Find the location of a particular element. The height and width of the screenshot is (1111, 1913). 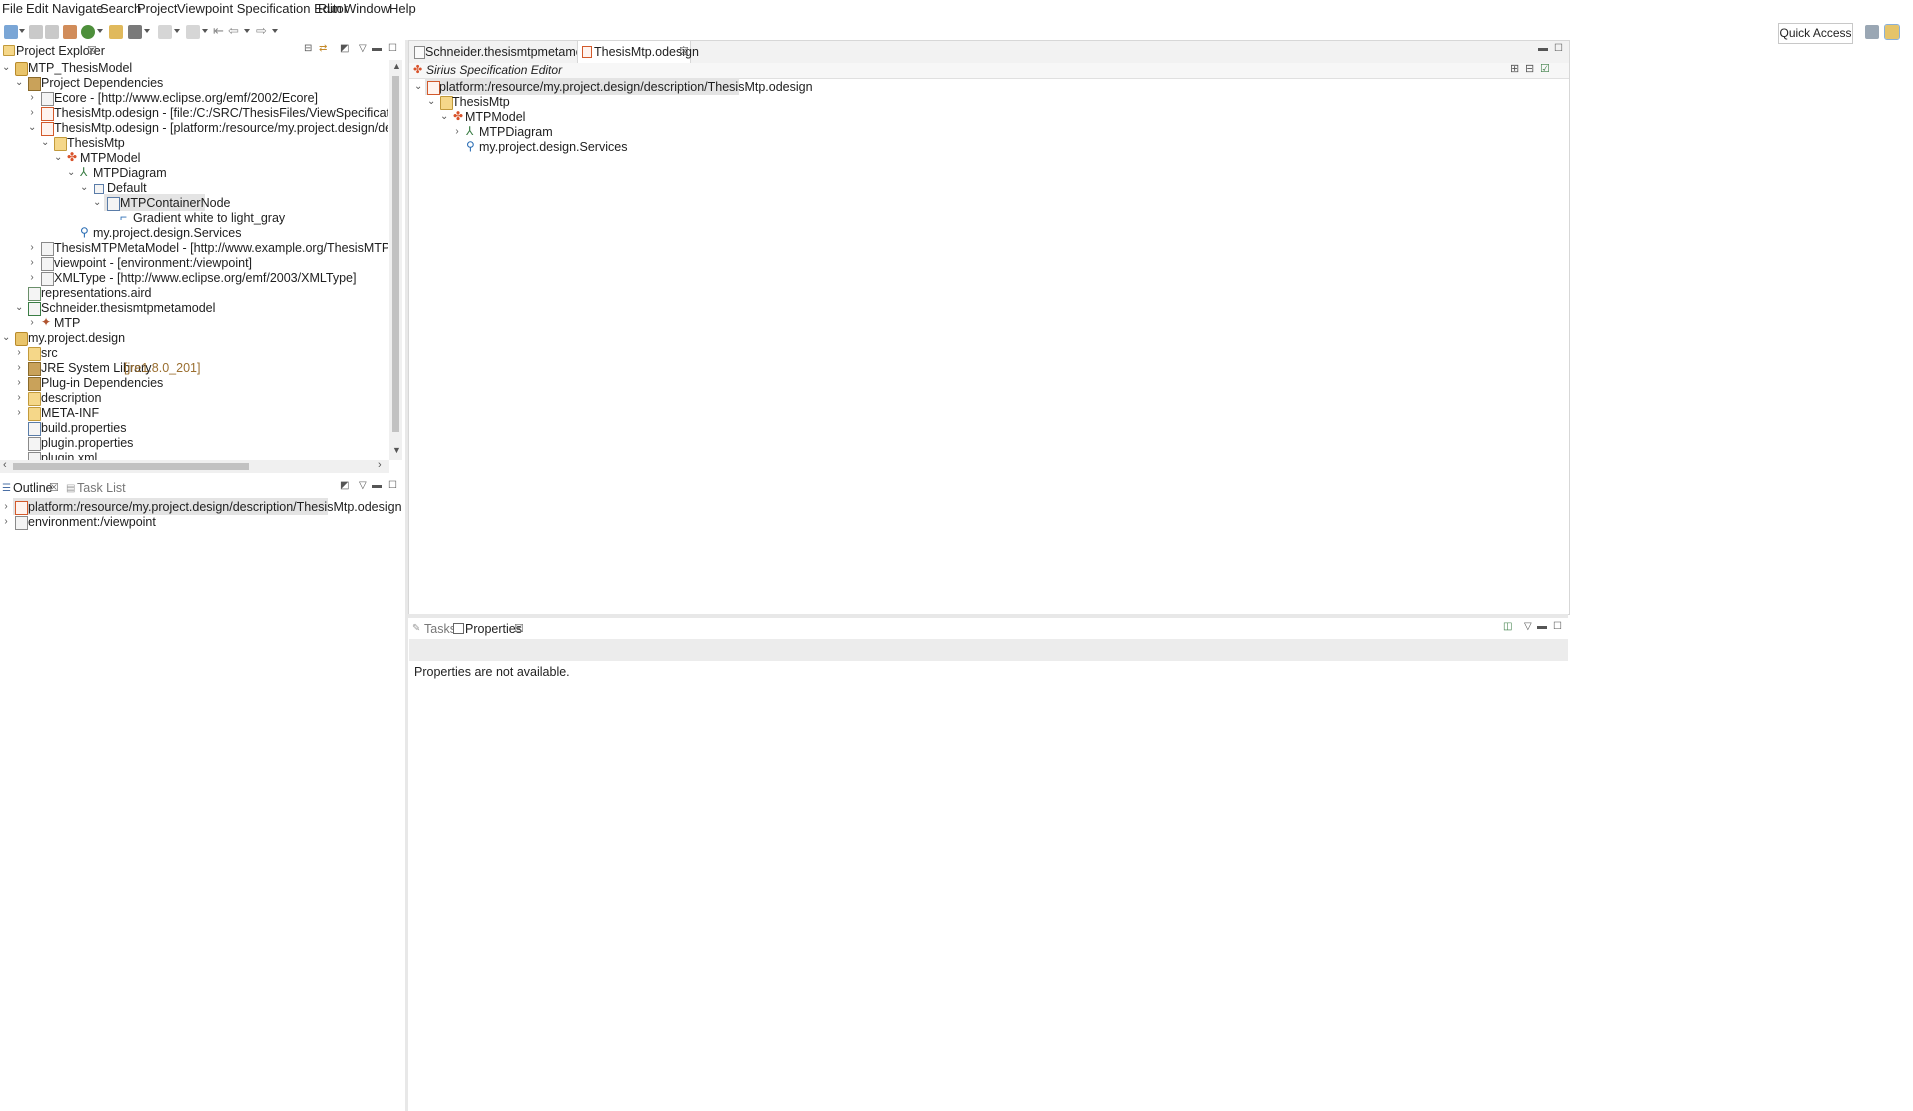

build-icon is located at coordinates (70, 32).